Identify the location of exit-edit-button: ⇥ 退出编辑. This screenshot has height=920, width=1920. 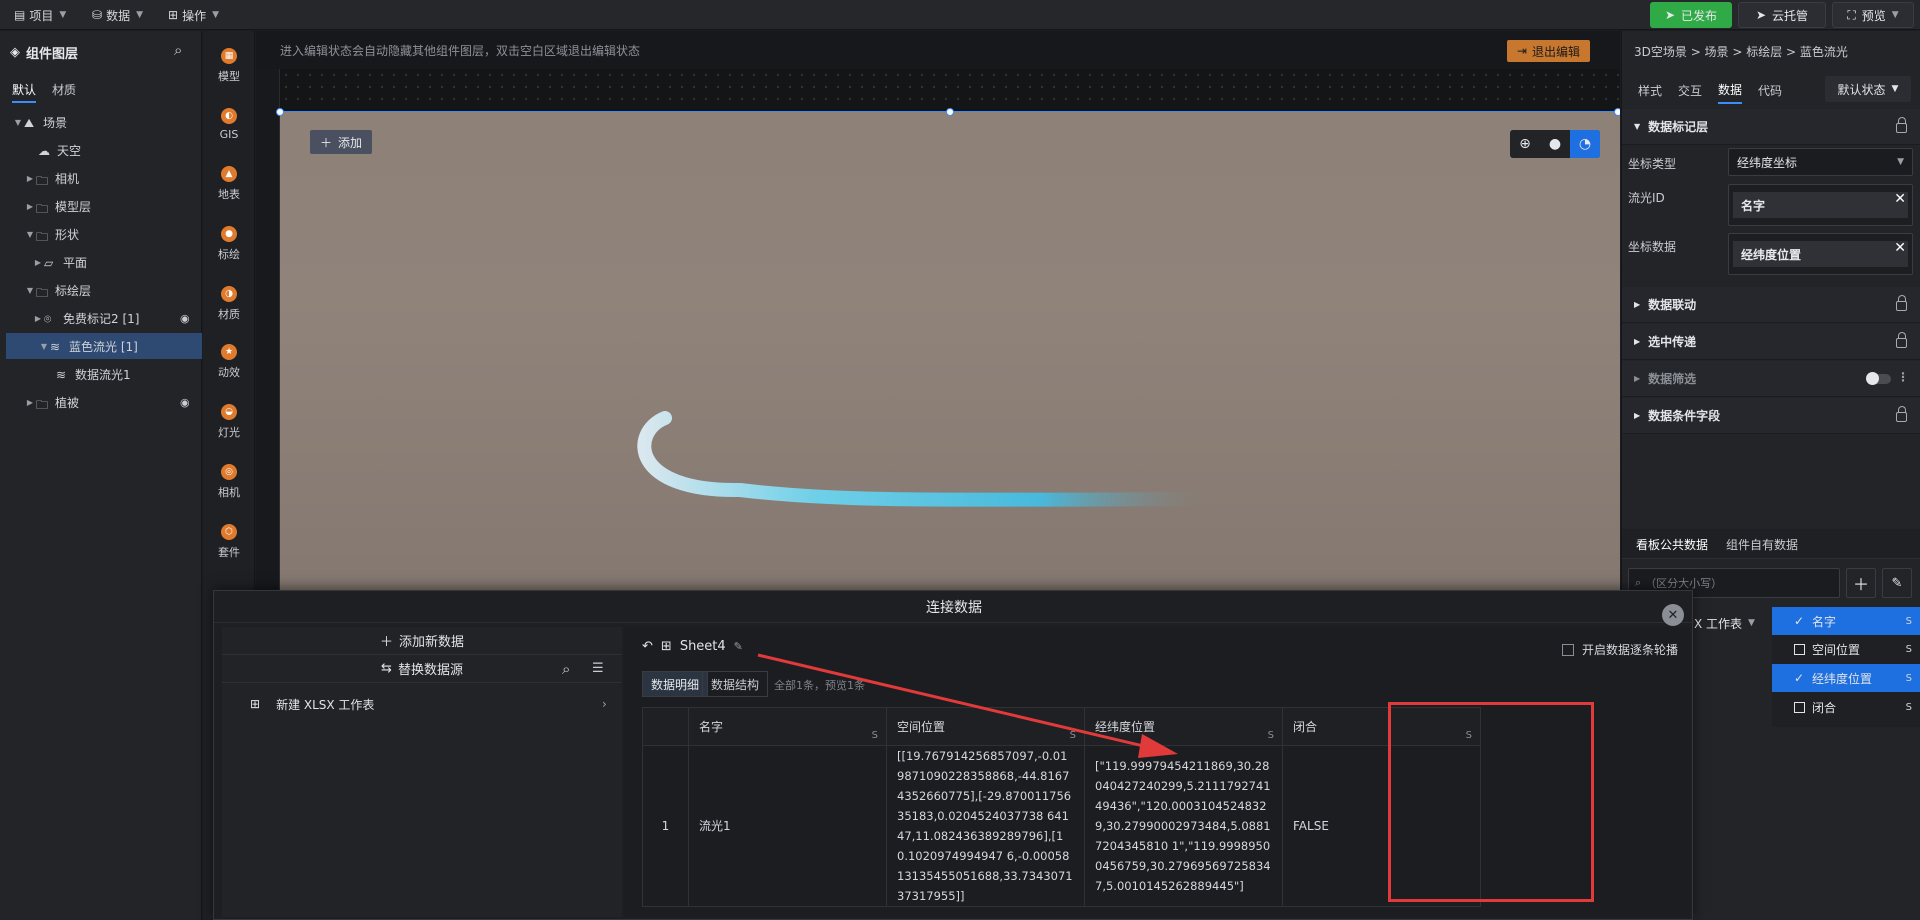
(1548, 51).